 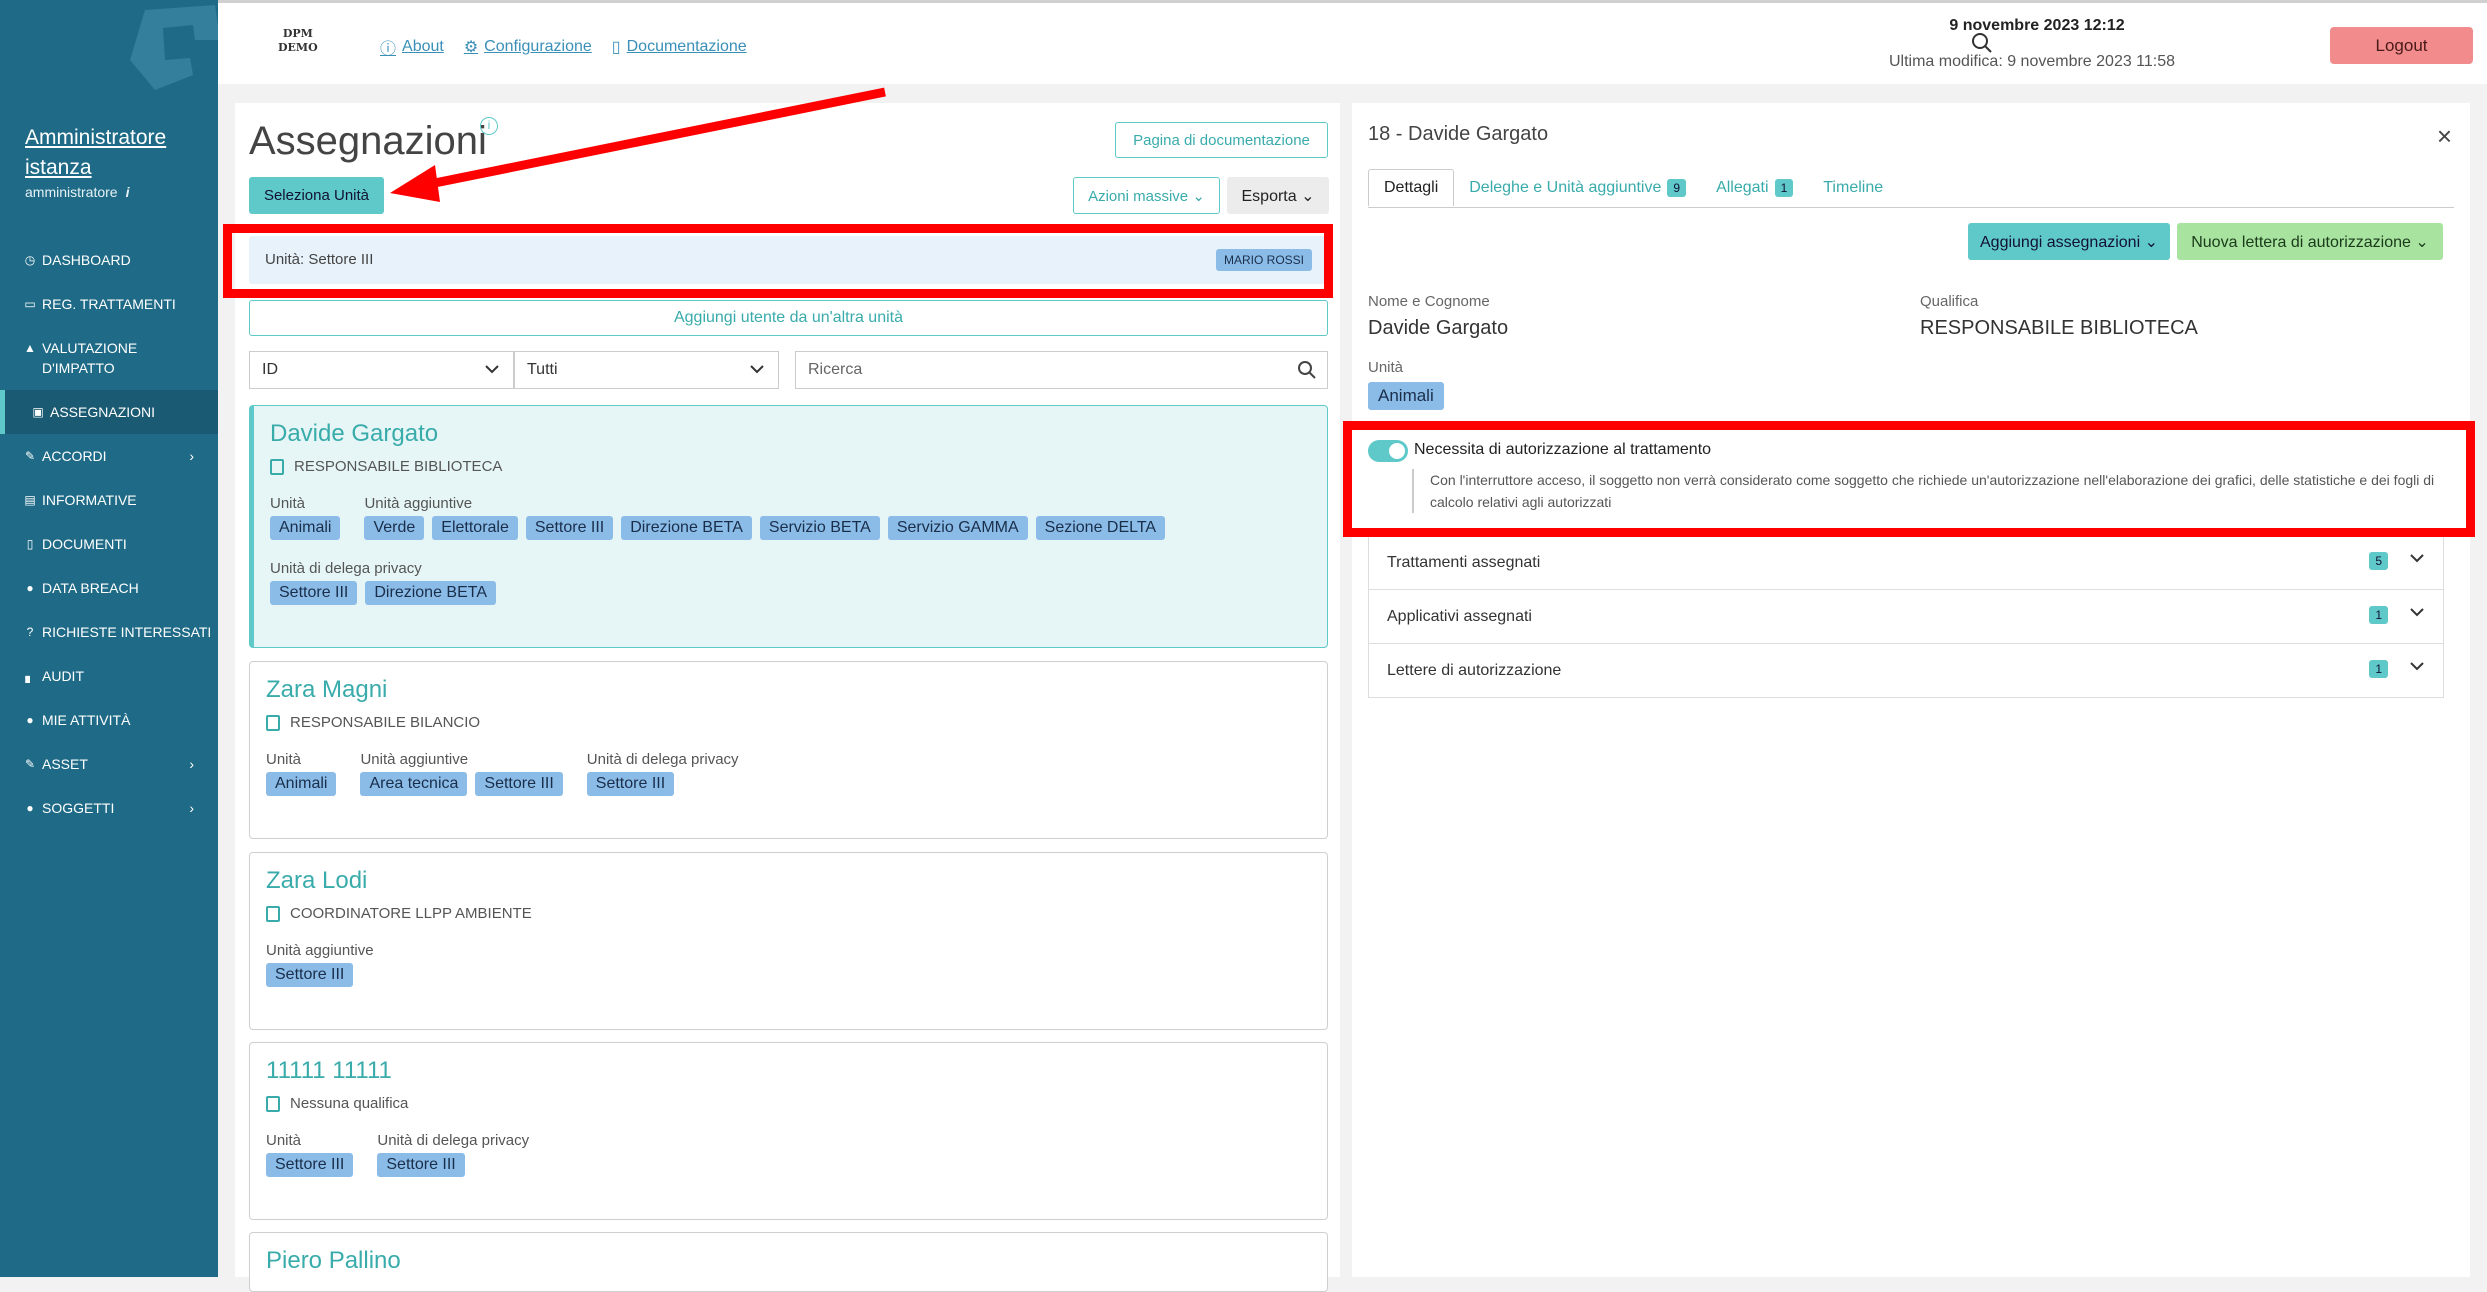 I want to click on sidebar-item-mie-attivita: ● MIE ATTIVITÀ, so click(x=109, y=720).